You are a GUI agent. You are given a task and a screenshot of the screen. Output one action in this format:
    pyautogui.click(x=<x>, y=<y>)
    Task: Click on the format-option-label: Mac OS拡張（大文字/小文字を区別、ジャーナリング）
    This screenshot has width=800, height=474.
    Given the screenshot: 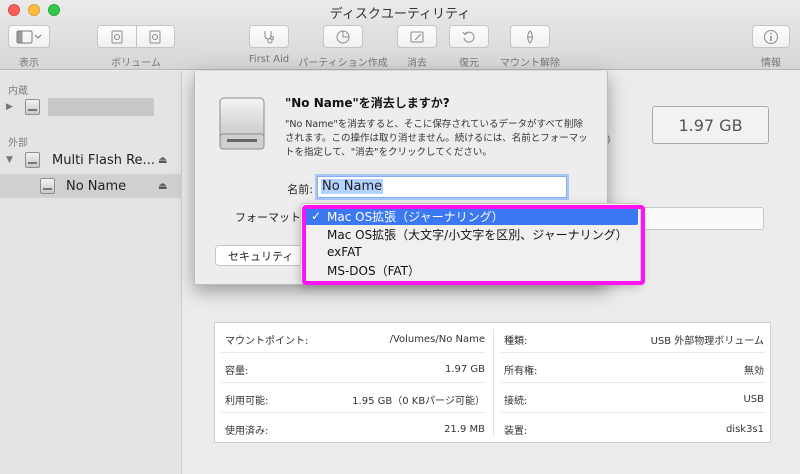 What is the action you would take?
    pyautogui.click(x=477, y=234)
    